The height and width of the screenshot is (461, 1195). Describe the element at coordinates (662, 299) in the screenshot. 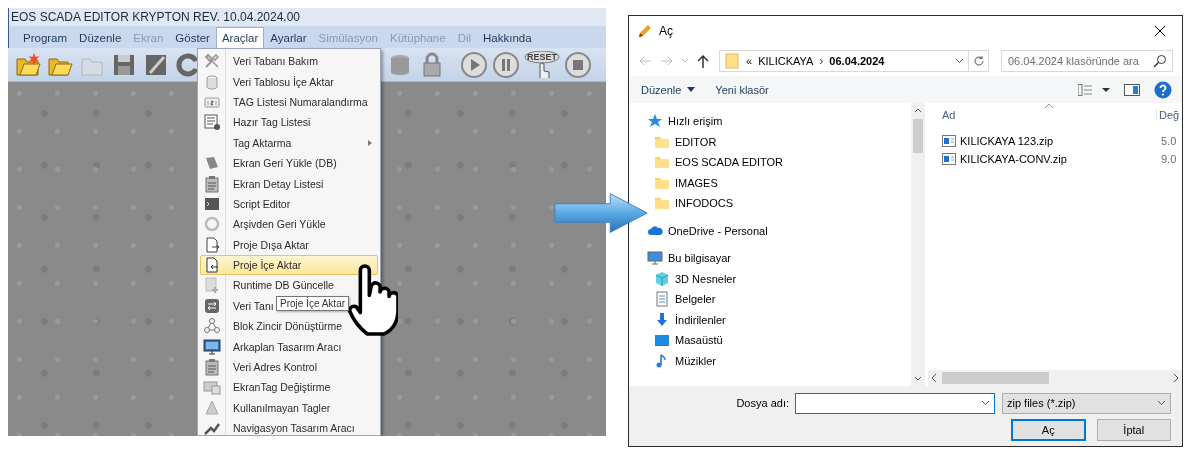

I see `document-icon` at that location.